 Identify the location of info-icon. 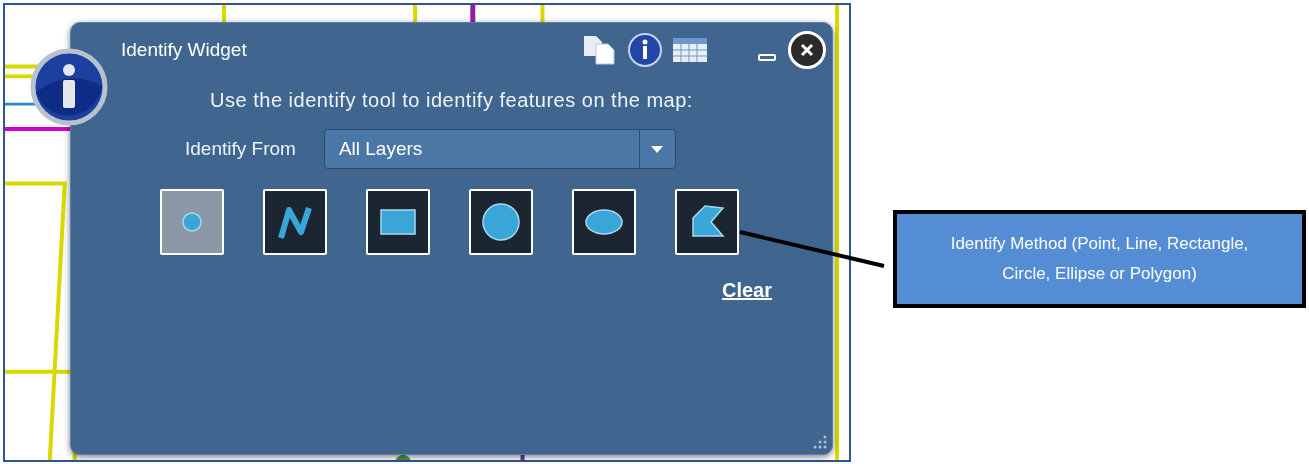
(645, 50).